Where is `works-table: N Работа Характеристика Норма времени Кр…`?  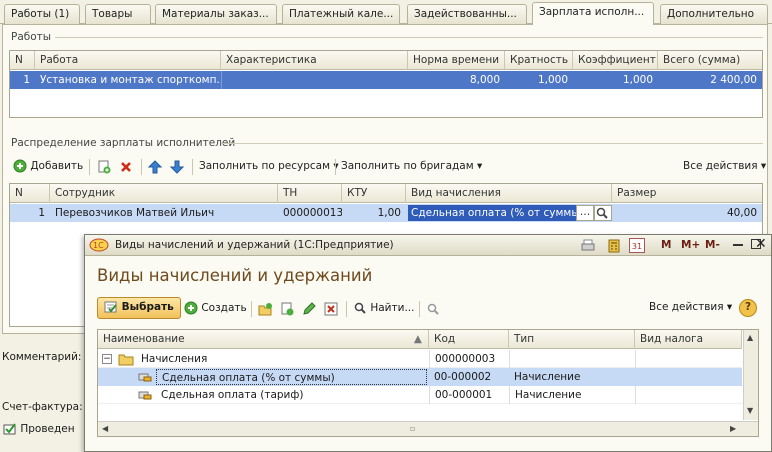 works-table: N Работа Характеристика Норма времени Кр… is located at coordinates (386, 84).